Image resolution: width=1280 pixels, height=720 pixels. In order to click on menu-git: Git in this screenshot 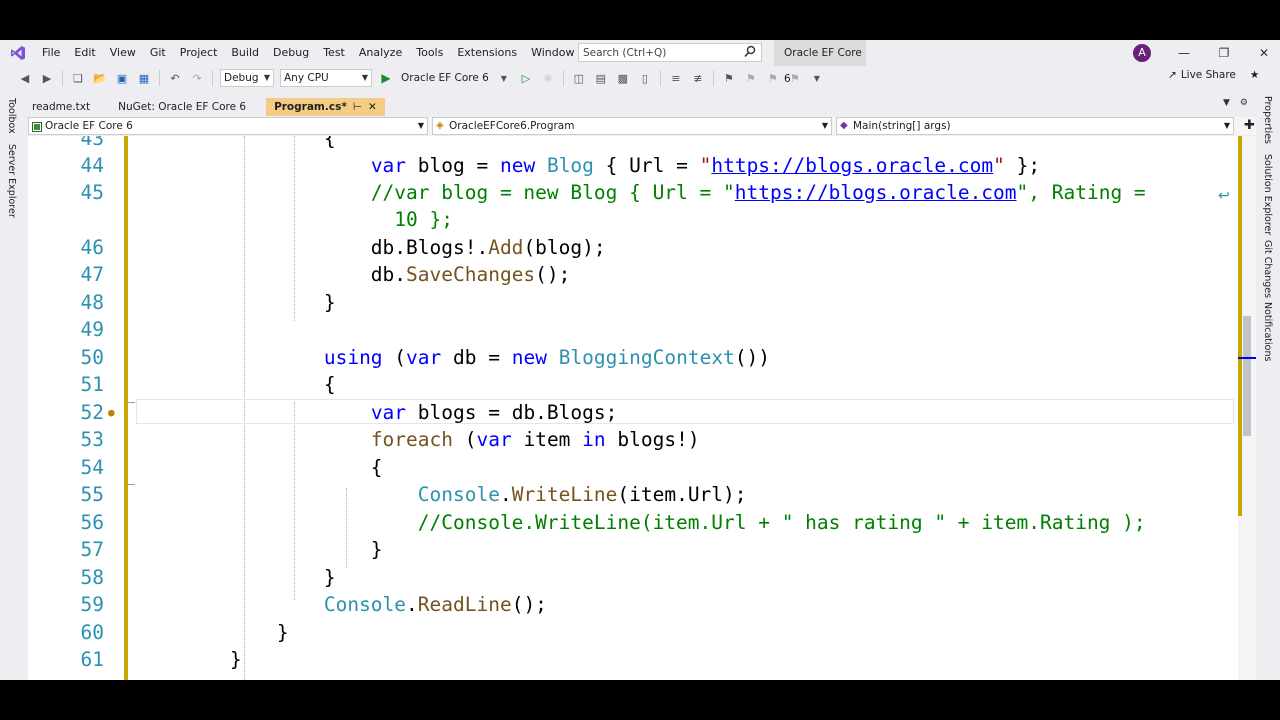, I will do `click(158, 53)`.